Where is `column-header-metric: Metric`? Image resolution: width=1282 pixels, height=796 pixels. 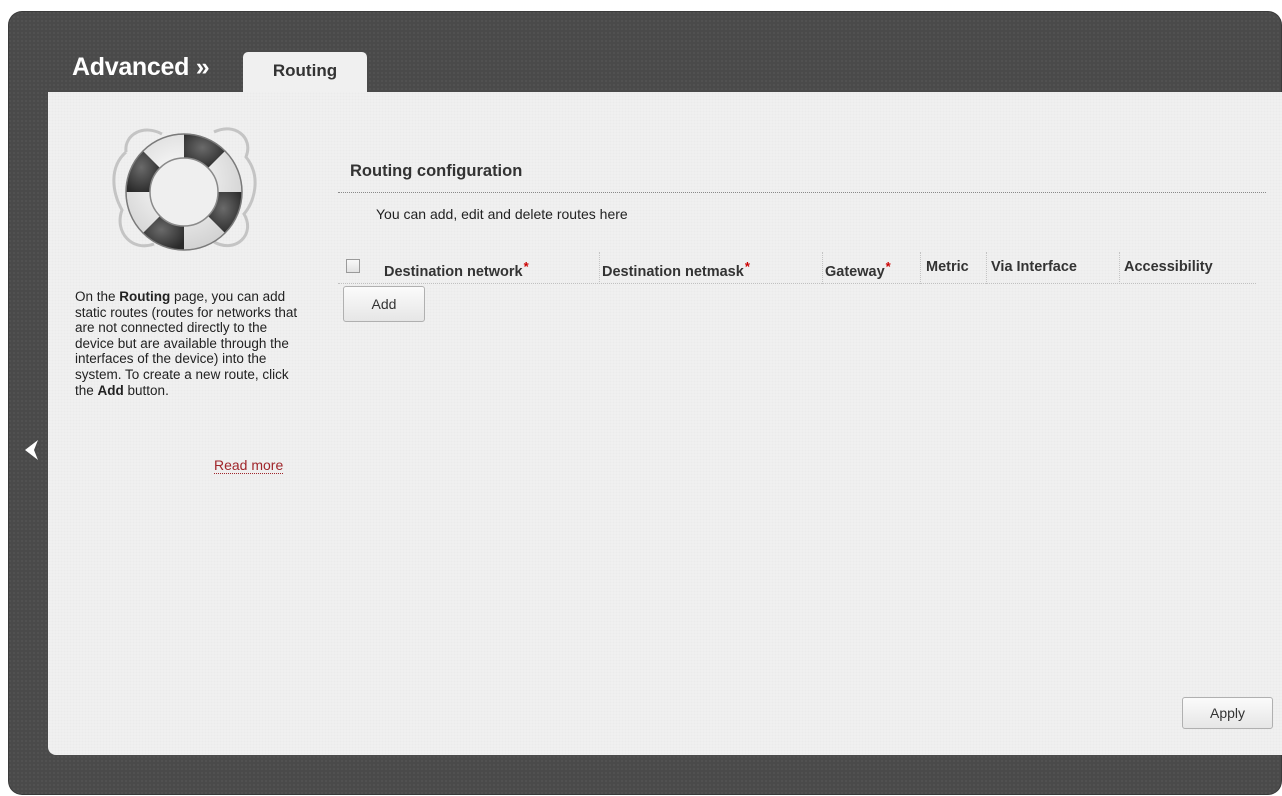
column-header-metric: Metric is located at coordinates (947, 267).